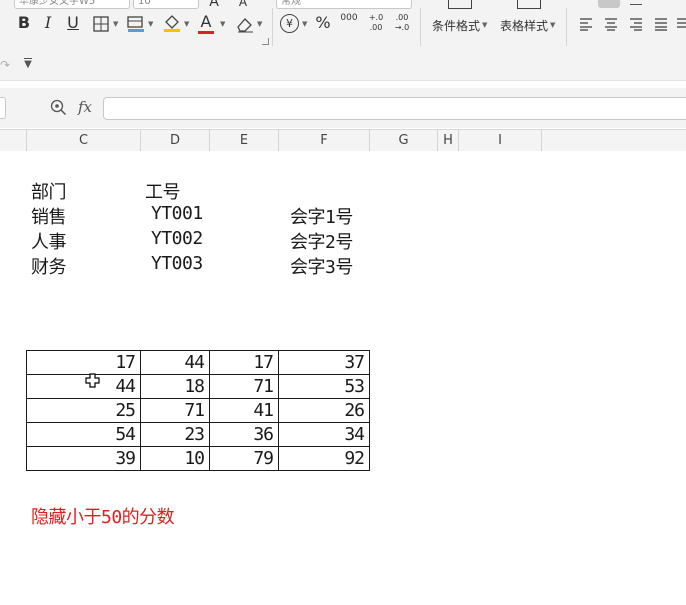 The image size is (686, 605). What do you see at coordinates (49, 241) in the screenshot?
I see `cell-dept-2: 人事` at bounding box center [49, 241].